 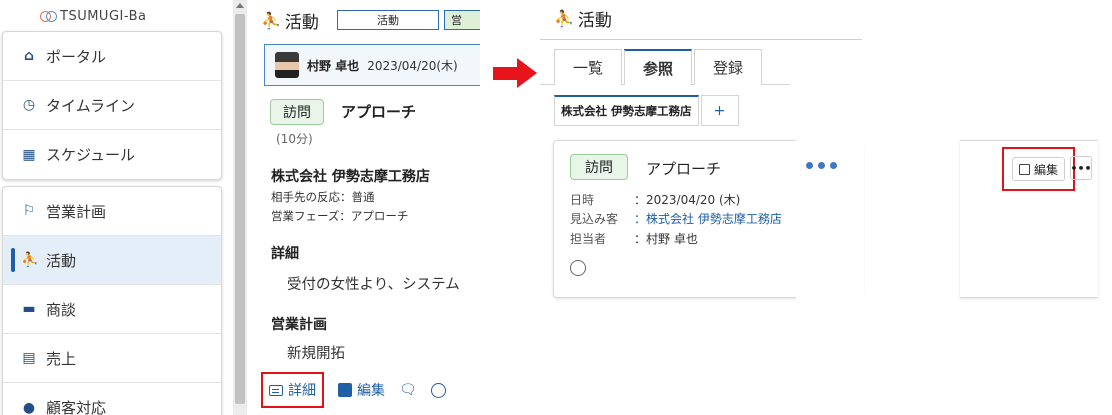 I want to click on ellipsis-icon, so click(x=821, y=165).